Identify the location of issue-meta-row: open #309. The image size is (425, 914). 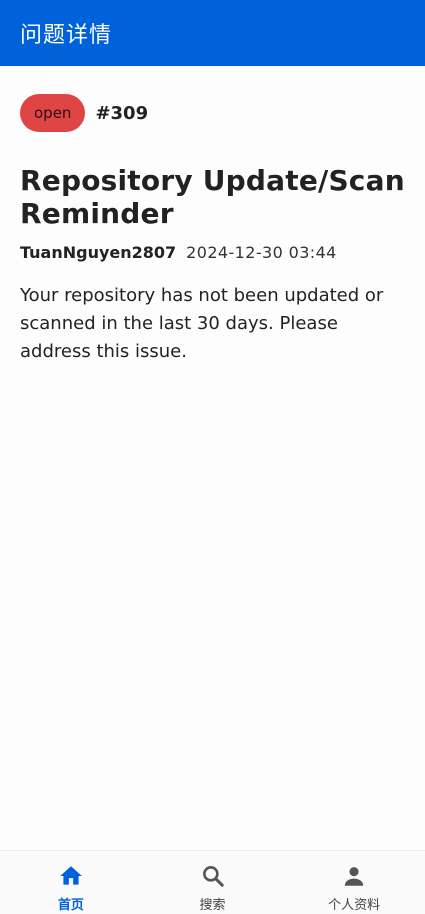
(212, 113).